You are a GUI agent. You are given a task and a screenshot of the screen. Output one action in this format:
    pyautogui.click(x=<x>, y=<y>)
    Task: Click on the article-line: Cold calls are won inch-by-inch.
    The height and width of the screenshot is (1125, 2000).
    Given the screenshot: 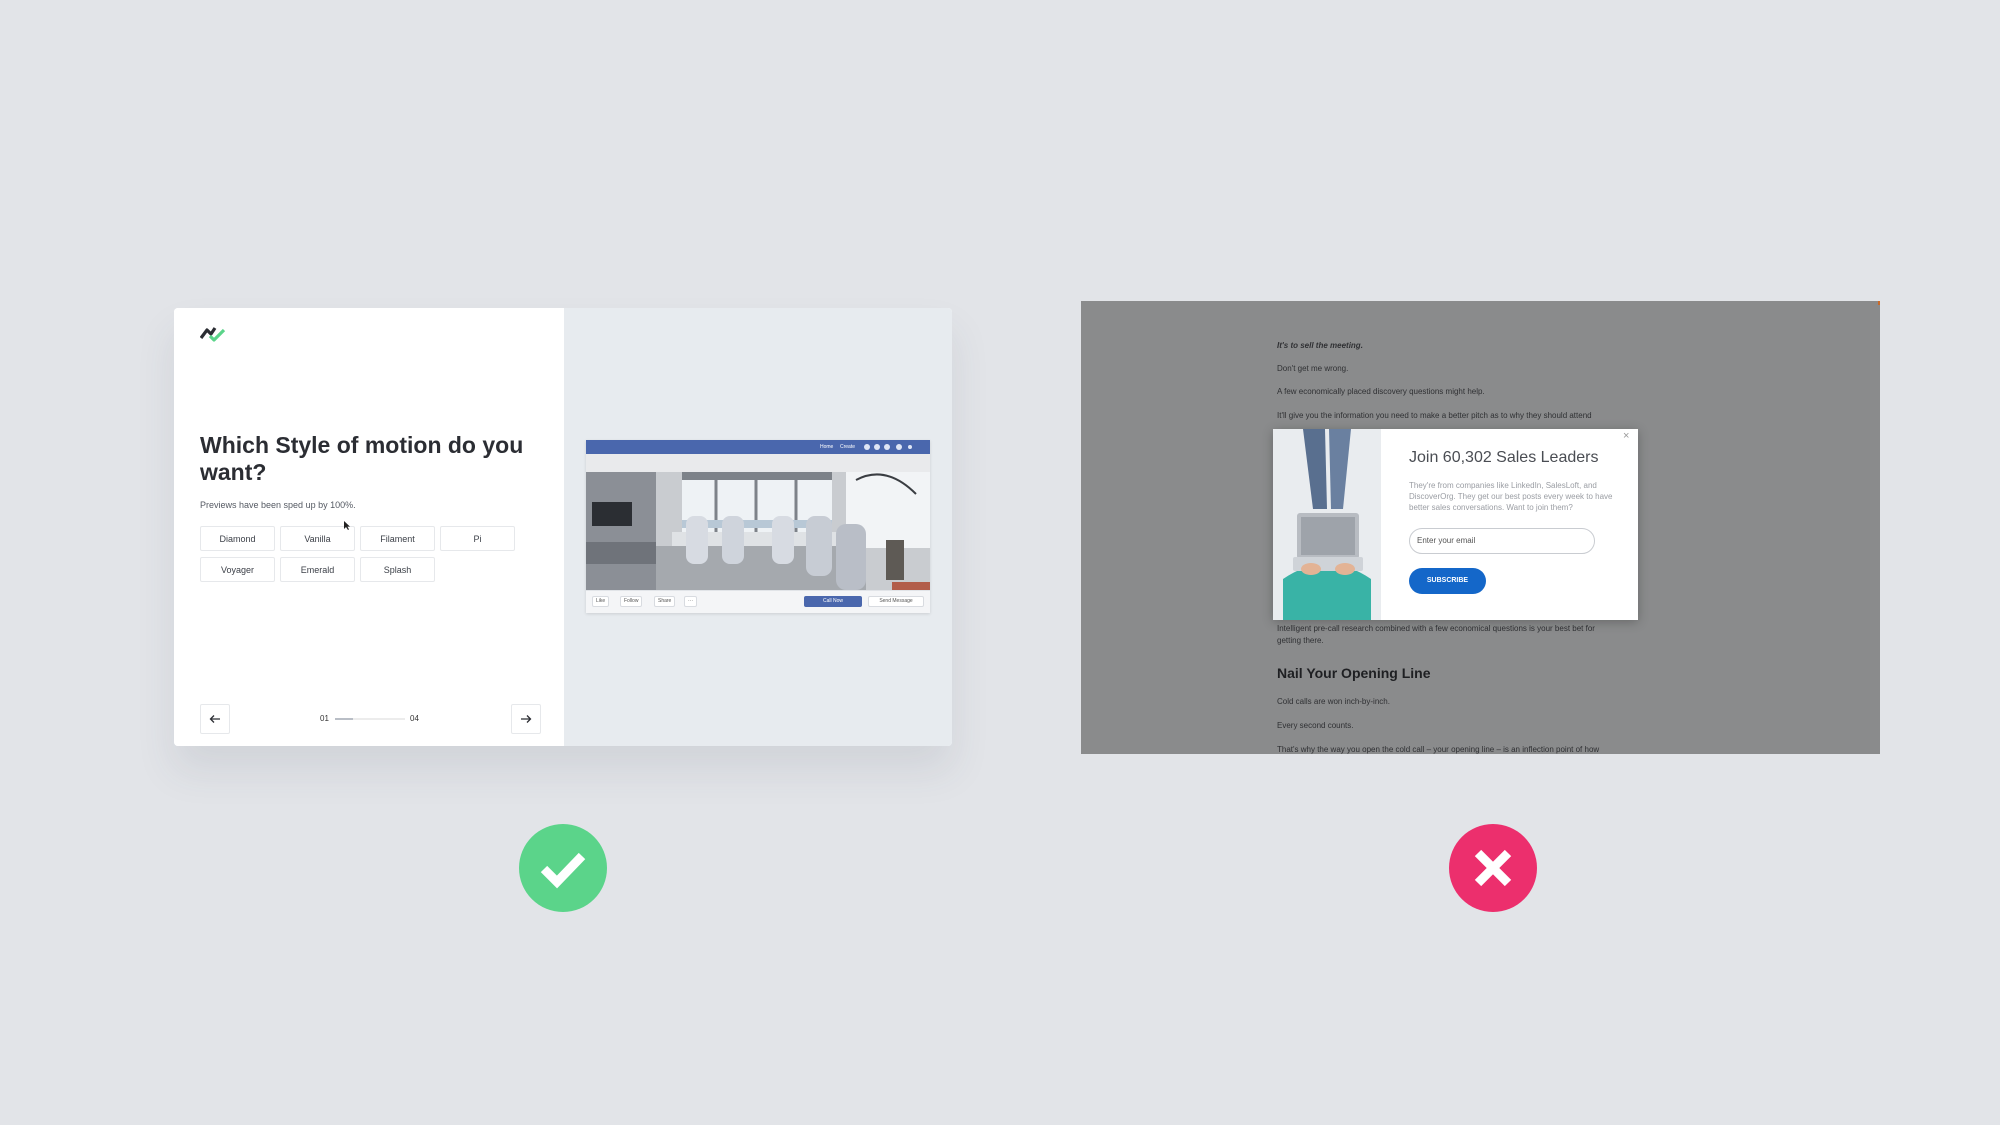 What is the action you would take?
    pyautogui.click(x=1333, y=701)
    